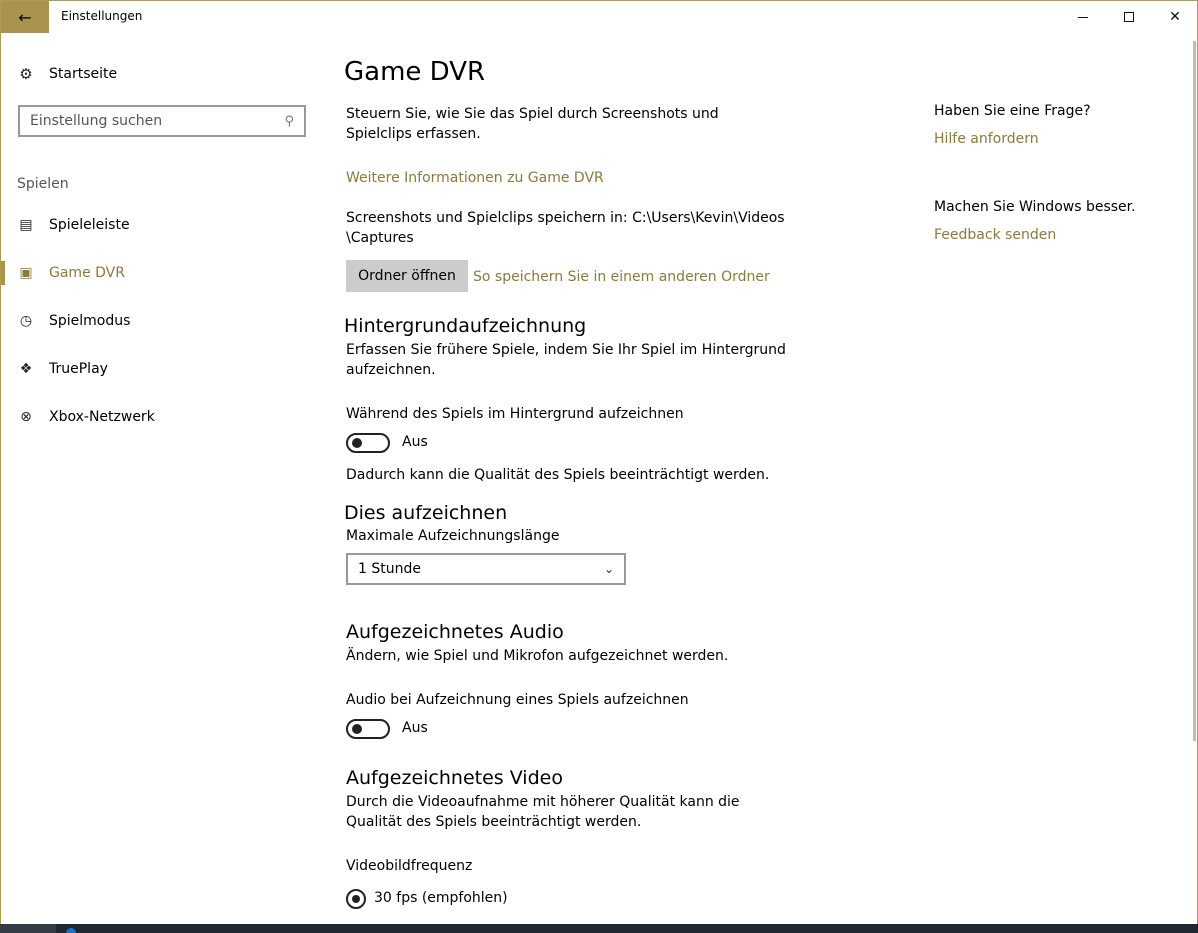  I want to click on minimize-button, so click(1083, 17).